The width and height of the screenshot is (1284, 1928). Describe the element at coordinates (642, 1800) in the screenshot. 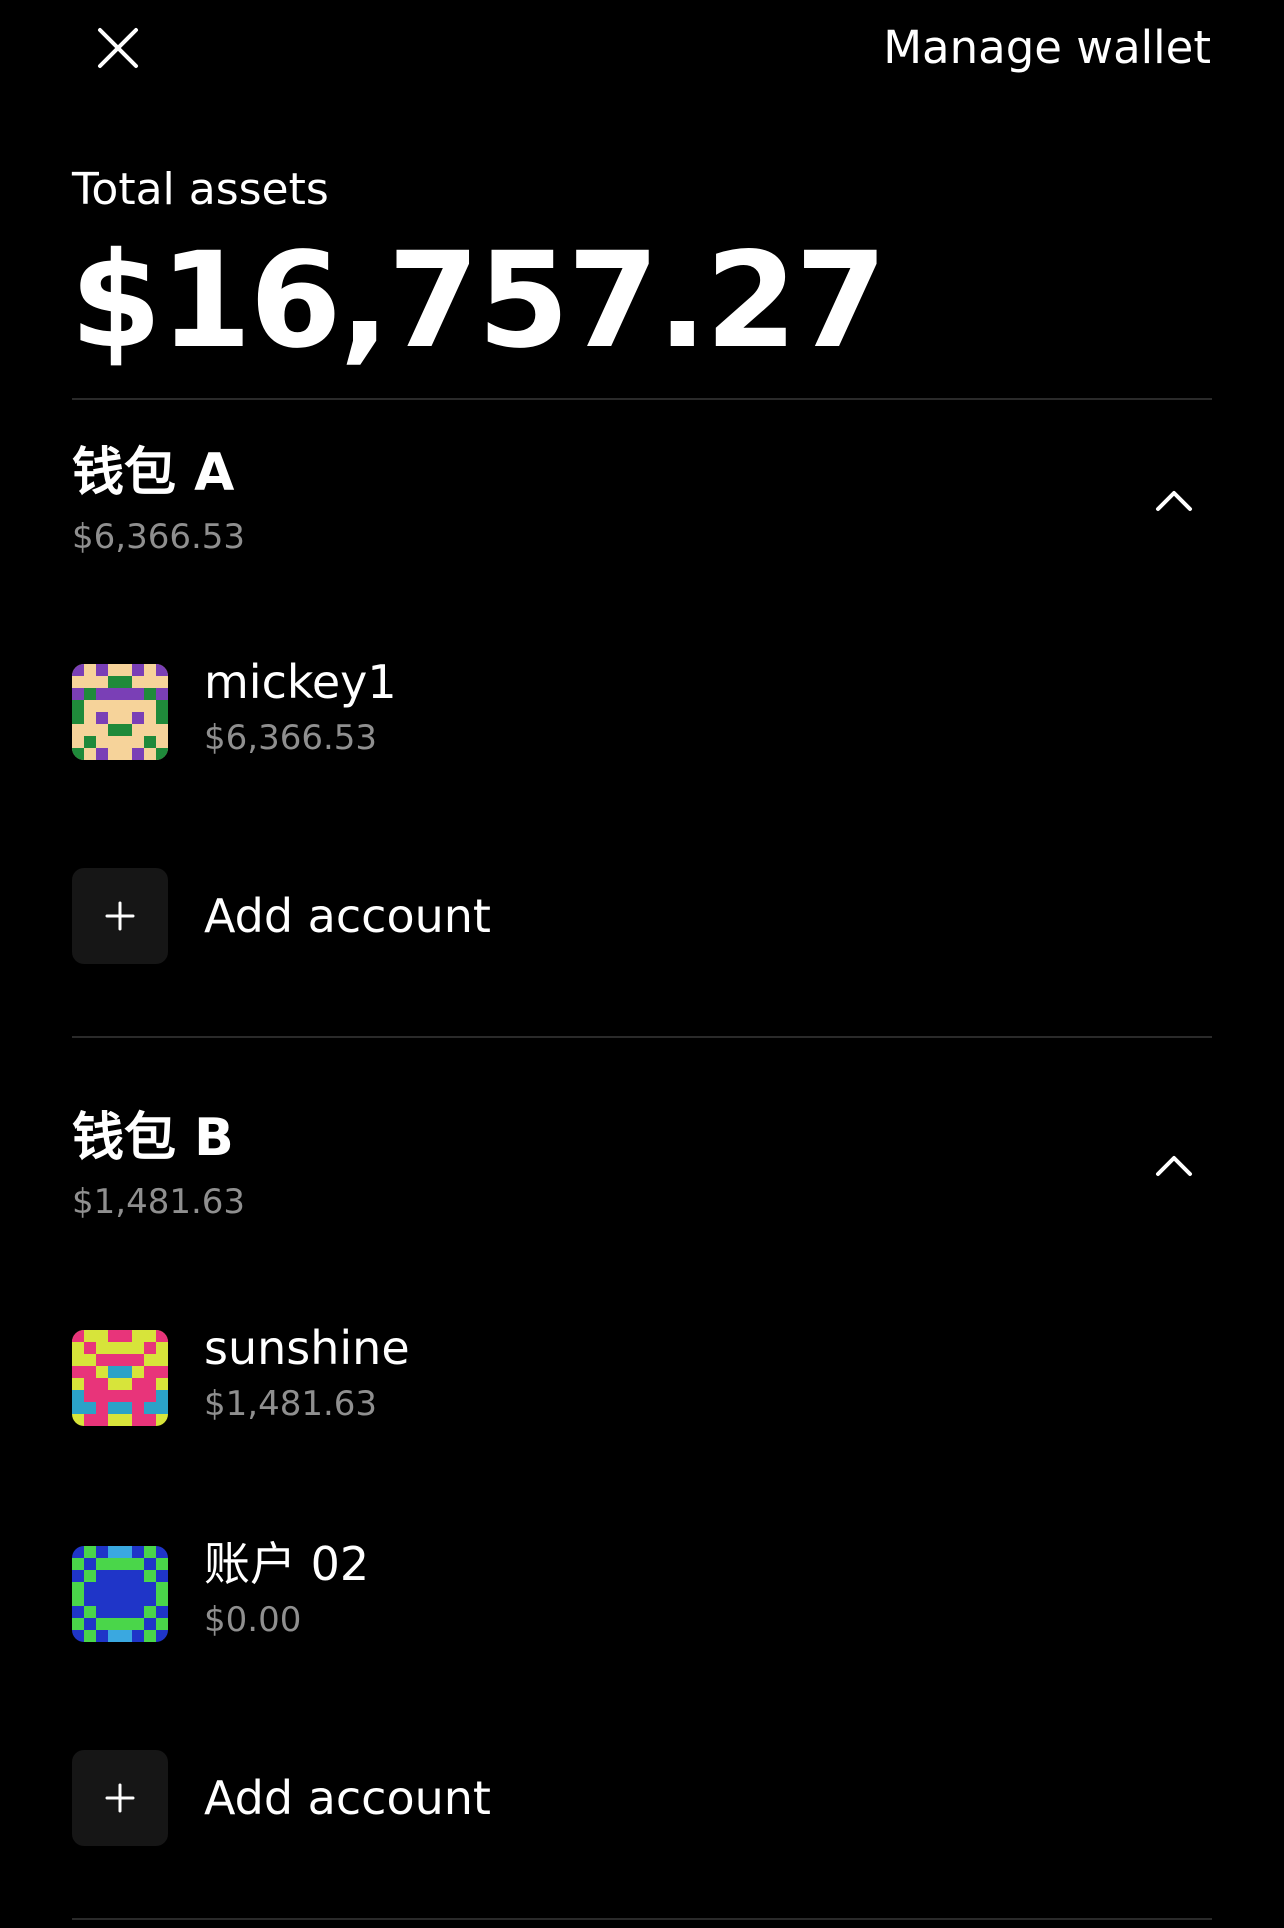

I see `add-account-button-b: Add account` at that location.